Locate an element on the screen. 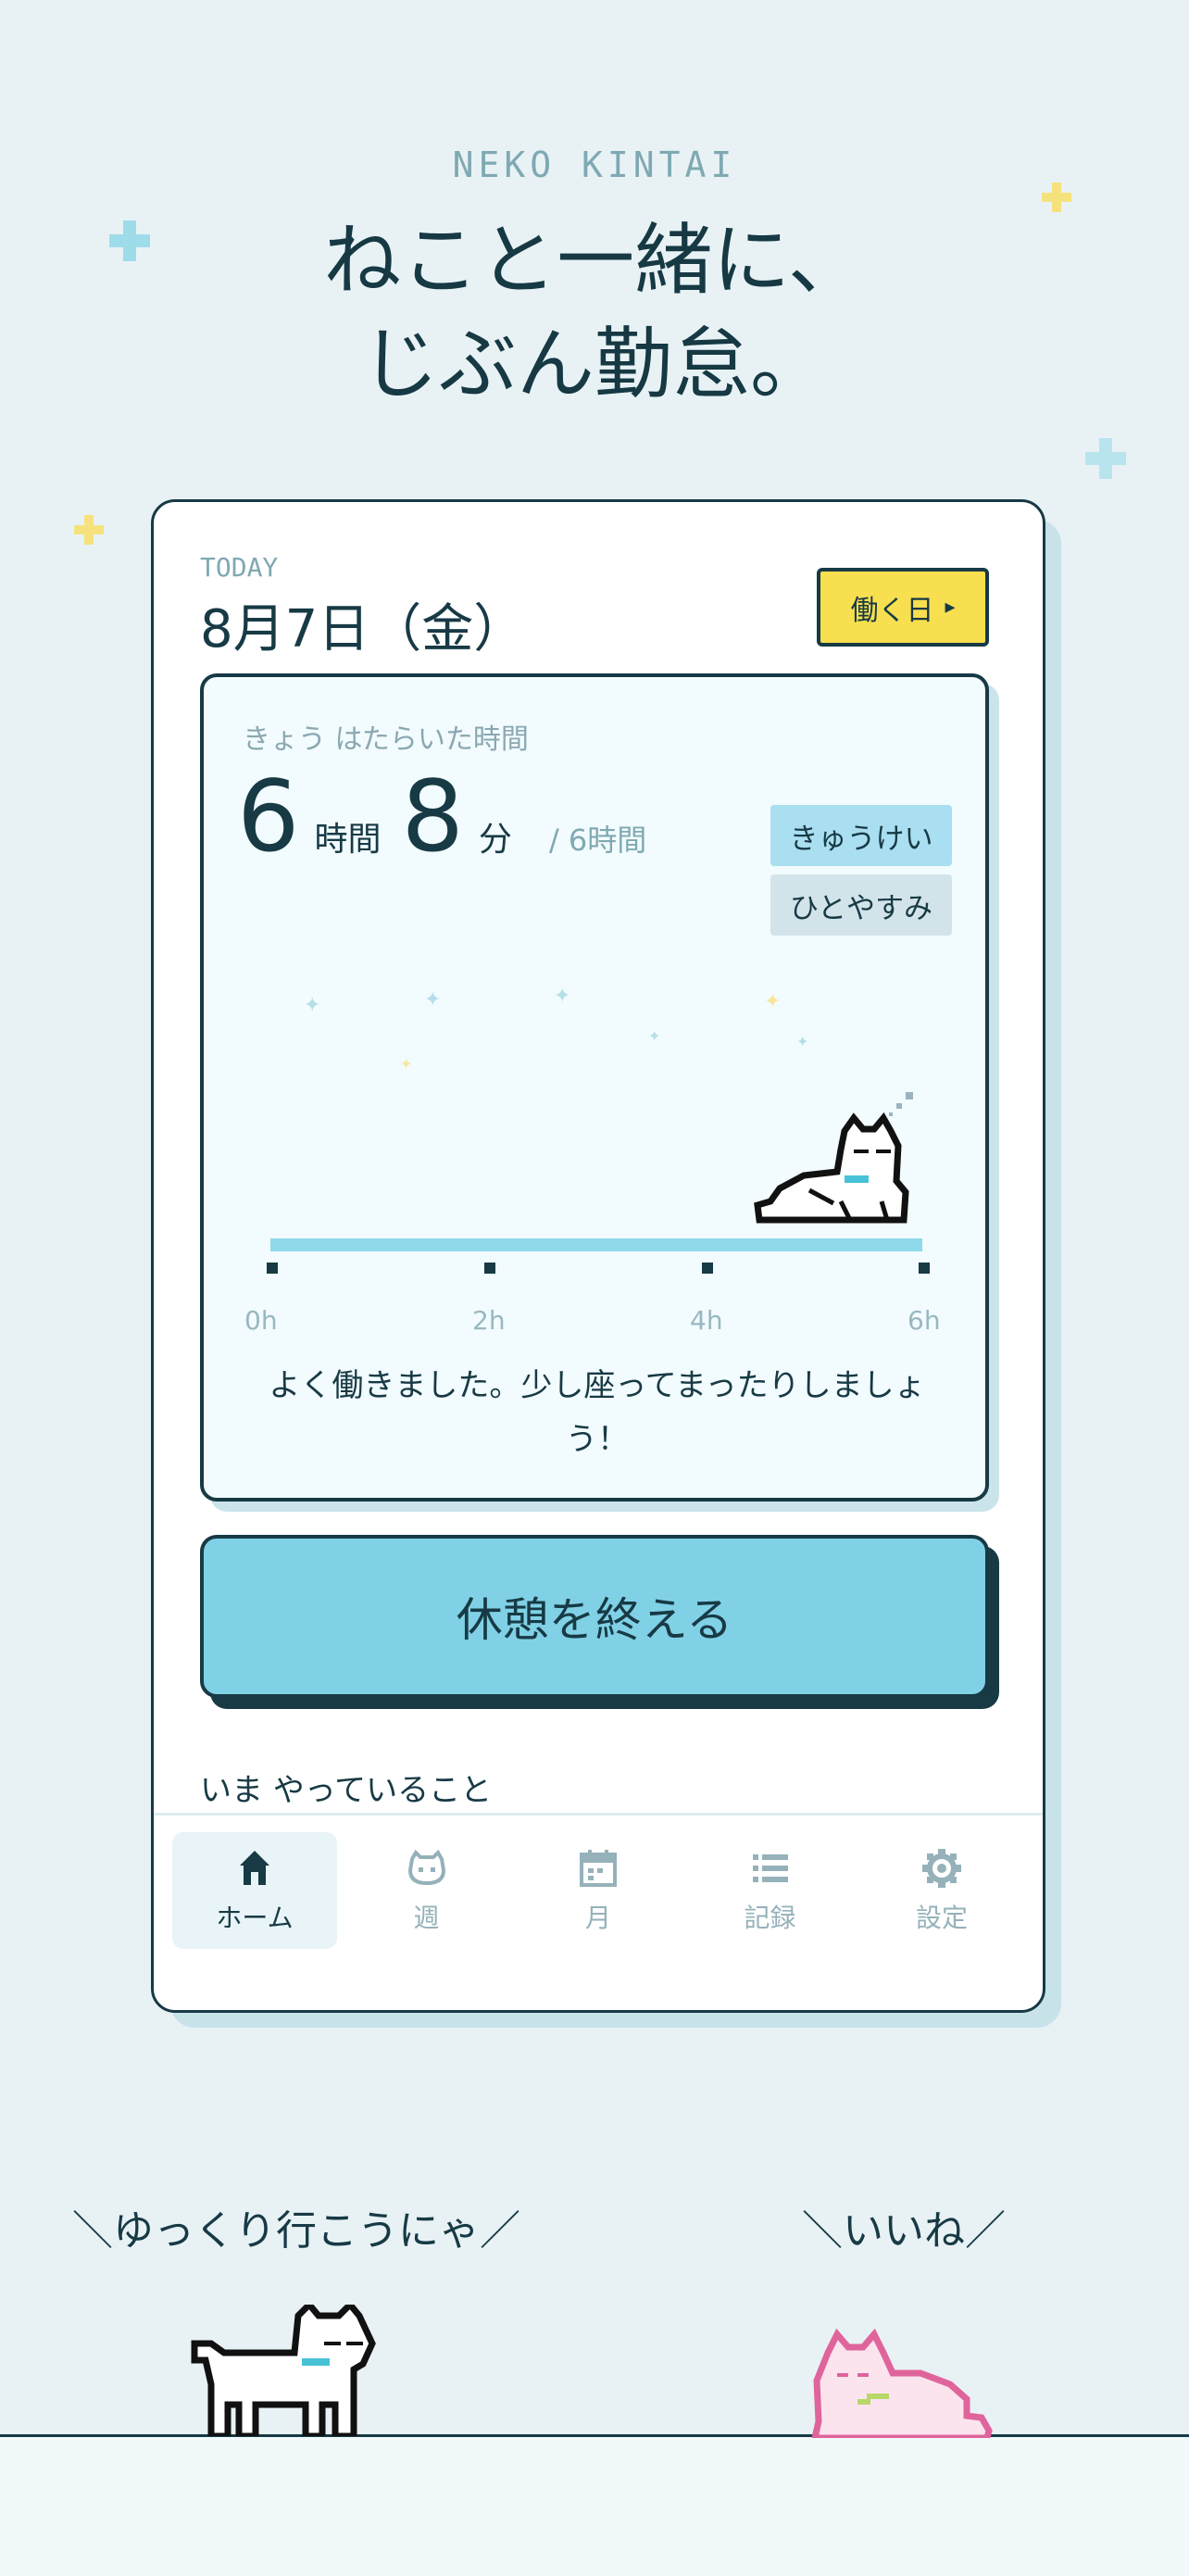  work-day-button: 働く日 ▸ is located at coordinates (903, 607).